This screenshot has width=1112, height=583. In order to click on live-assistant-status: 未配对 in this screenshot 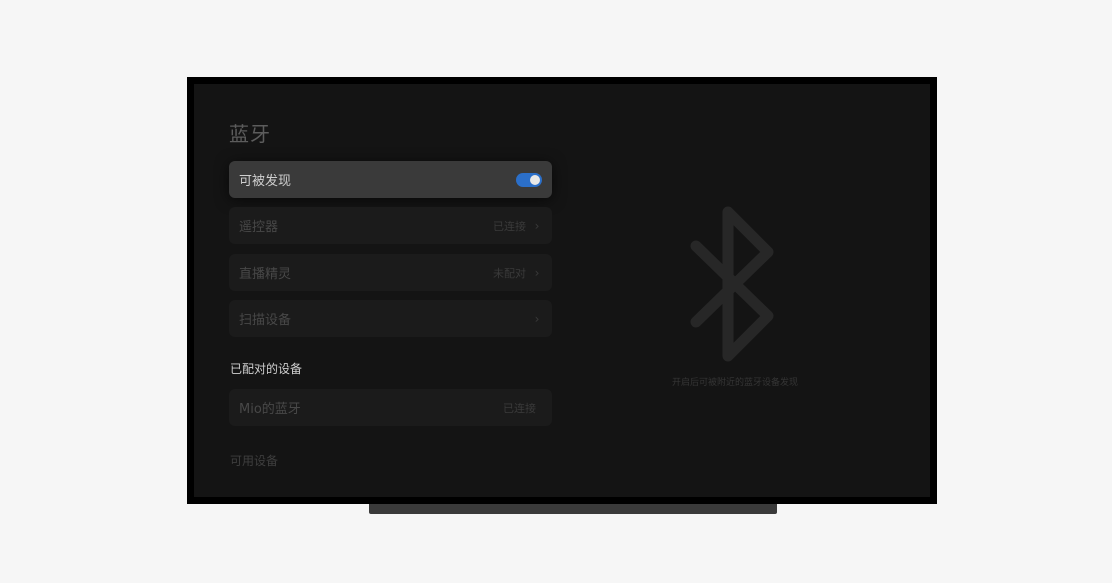, I will do `click(509, 273)`.